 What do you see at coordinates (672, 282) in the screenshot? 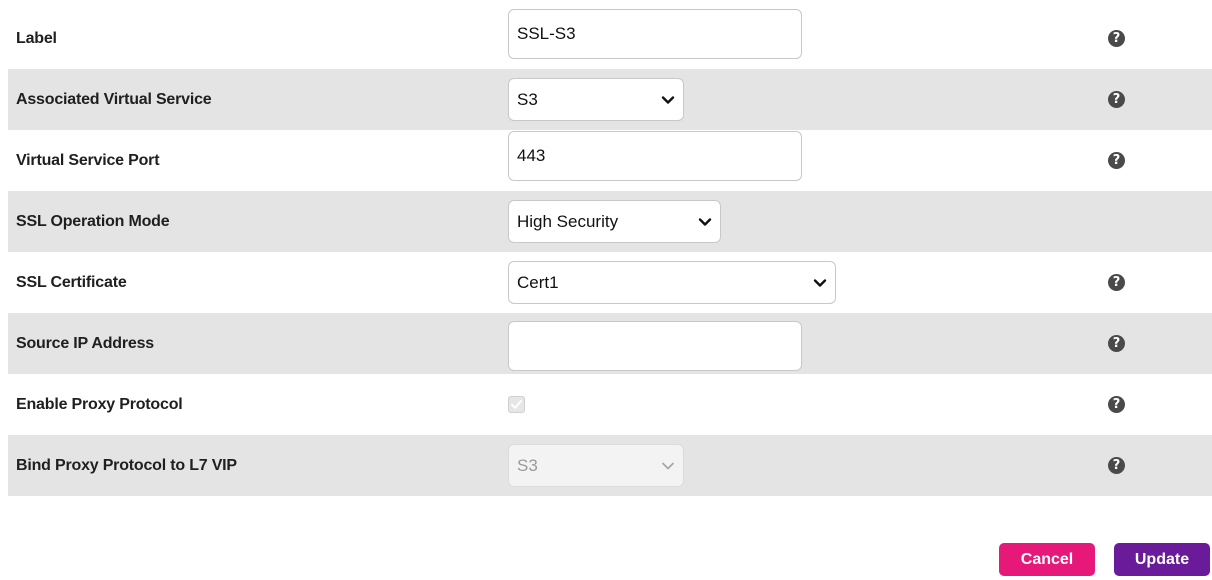
I see `ssl-certificate-select: Cert1` at bounding box center [672, 282].